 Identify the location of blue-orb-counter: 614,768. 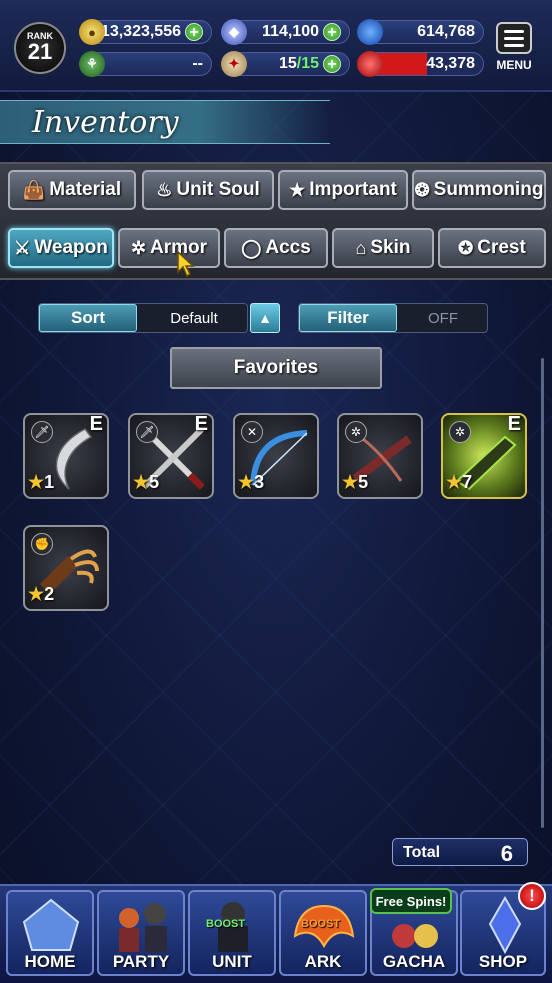
(420, 32).